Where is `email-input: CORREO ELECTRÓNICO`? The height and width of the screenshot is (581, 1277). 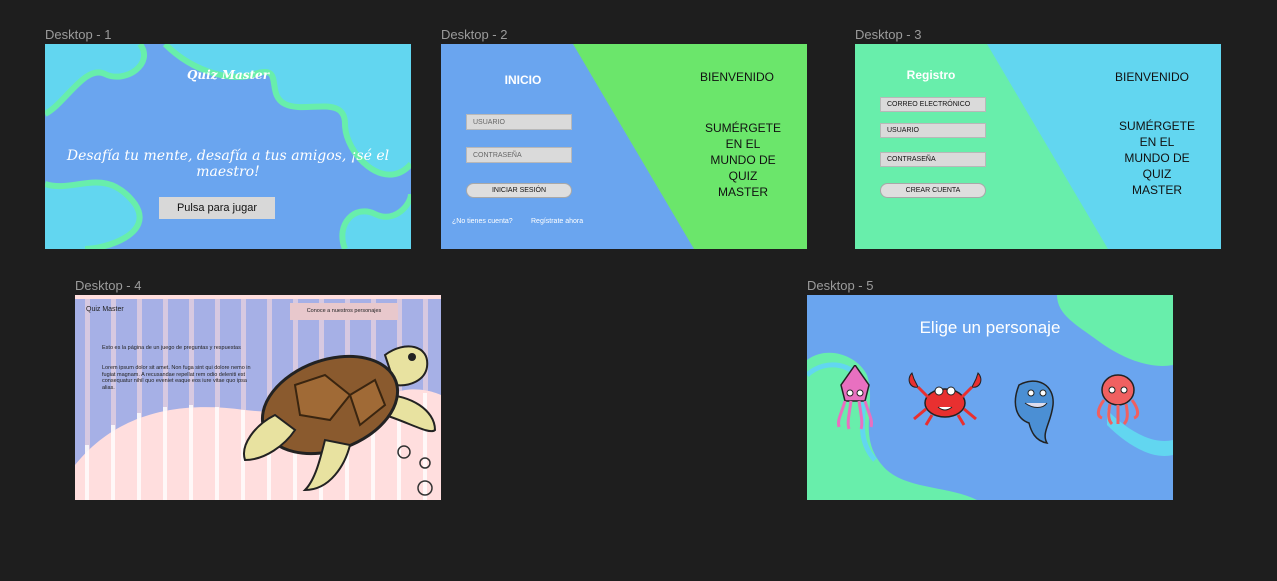 email-input: CORREO ELECTRÓNICO is located at coordinates (933, 104).